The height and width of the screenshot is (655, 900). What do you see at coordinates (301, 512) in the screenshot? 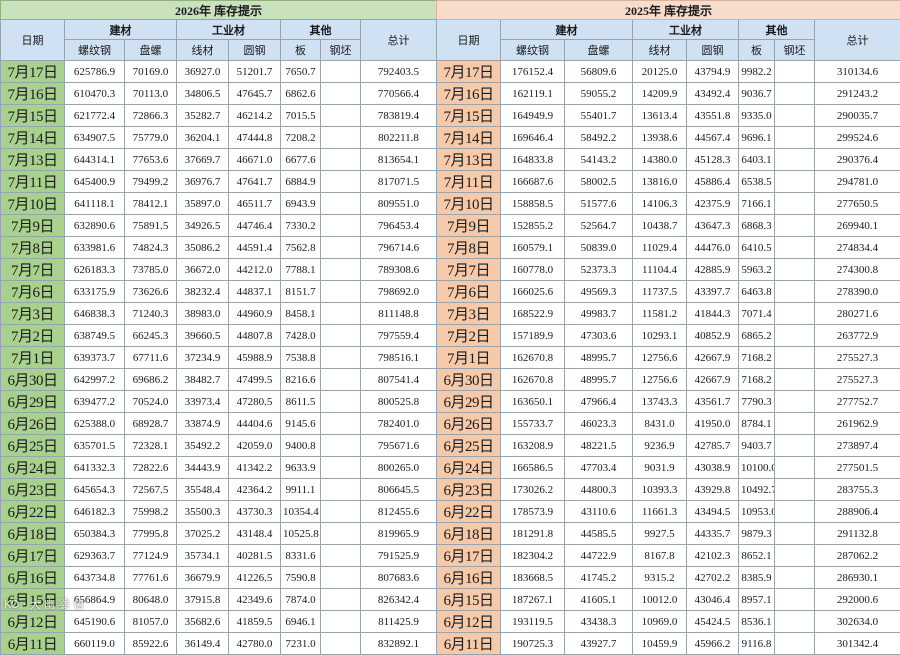
I see `value-cell: 10354.4` at bounding box center [301, 512].